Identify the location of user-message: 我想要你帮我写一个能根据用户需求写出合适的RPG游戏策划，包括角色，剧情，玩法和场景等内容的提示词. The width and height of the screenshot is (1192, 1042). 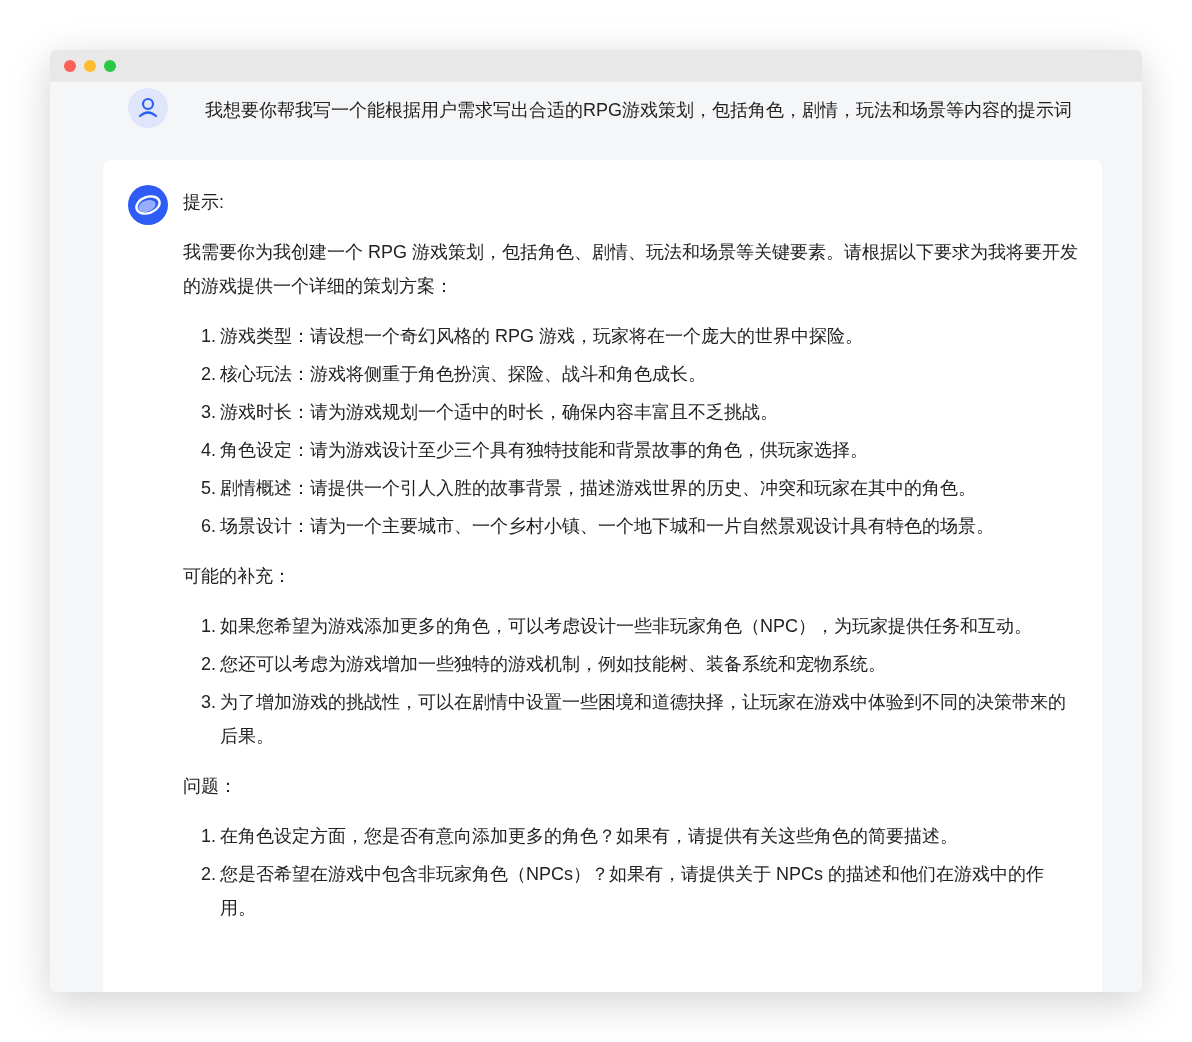
(638, 110).